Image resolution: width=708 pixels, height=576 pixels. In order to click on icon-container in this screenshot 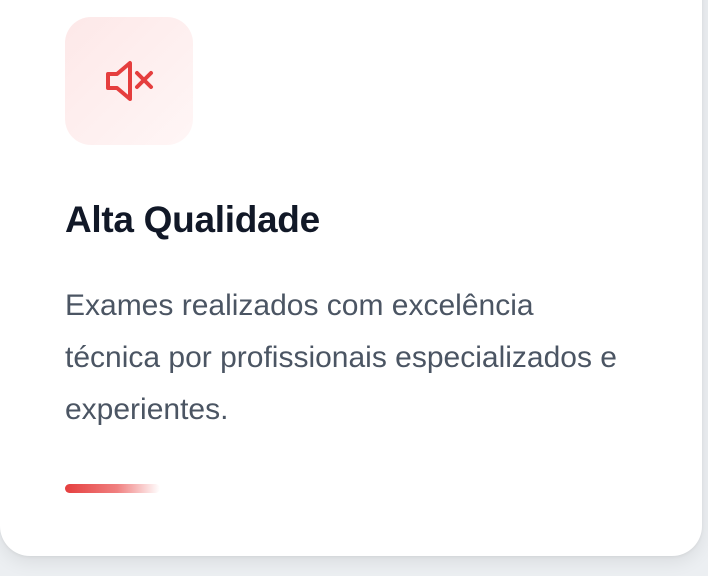, I will do `click(129, 81)`.